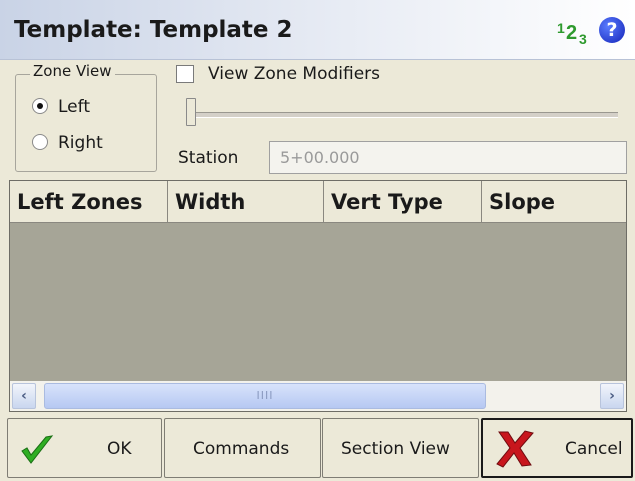  What do you see at coordinates (80, 143) in the screenshot?
I see `radio-right-label: Right` at bounding box center [80, 143].